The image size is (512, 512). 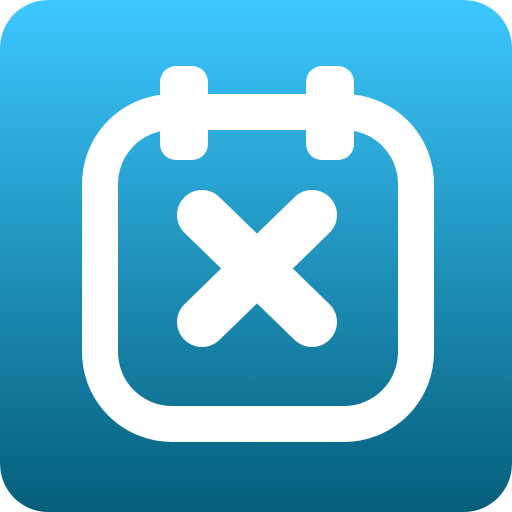 What do you see at coordinates (330, 113) in the screenshot?
I see `calendar-ring-right` at bounding box center [330, 113].